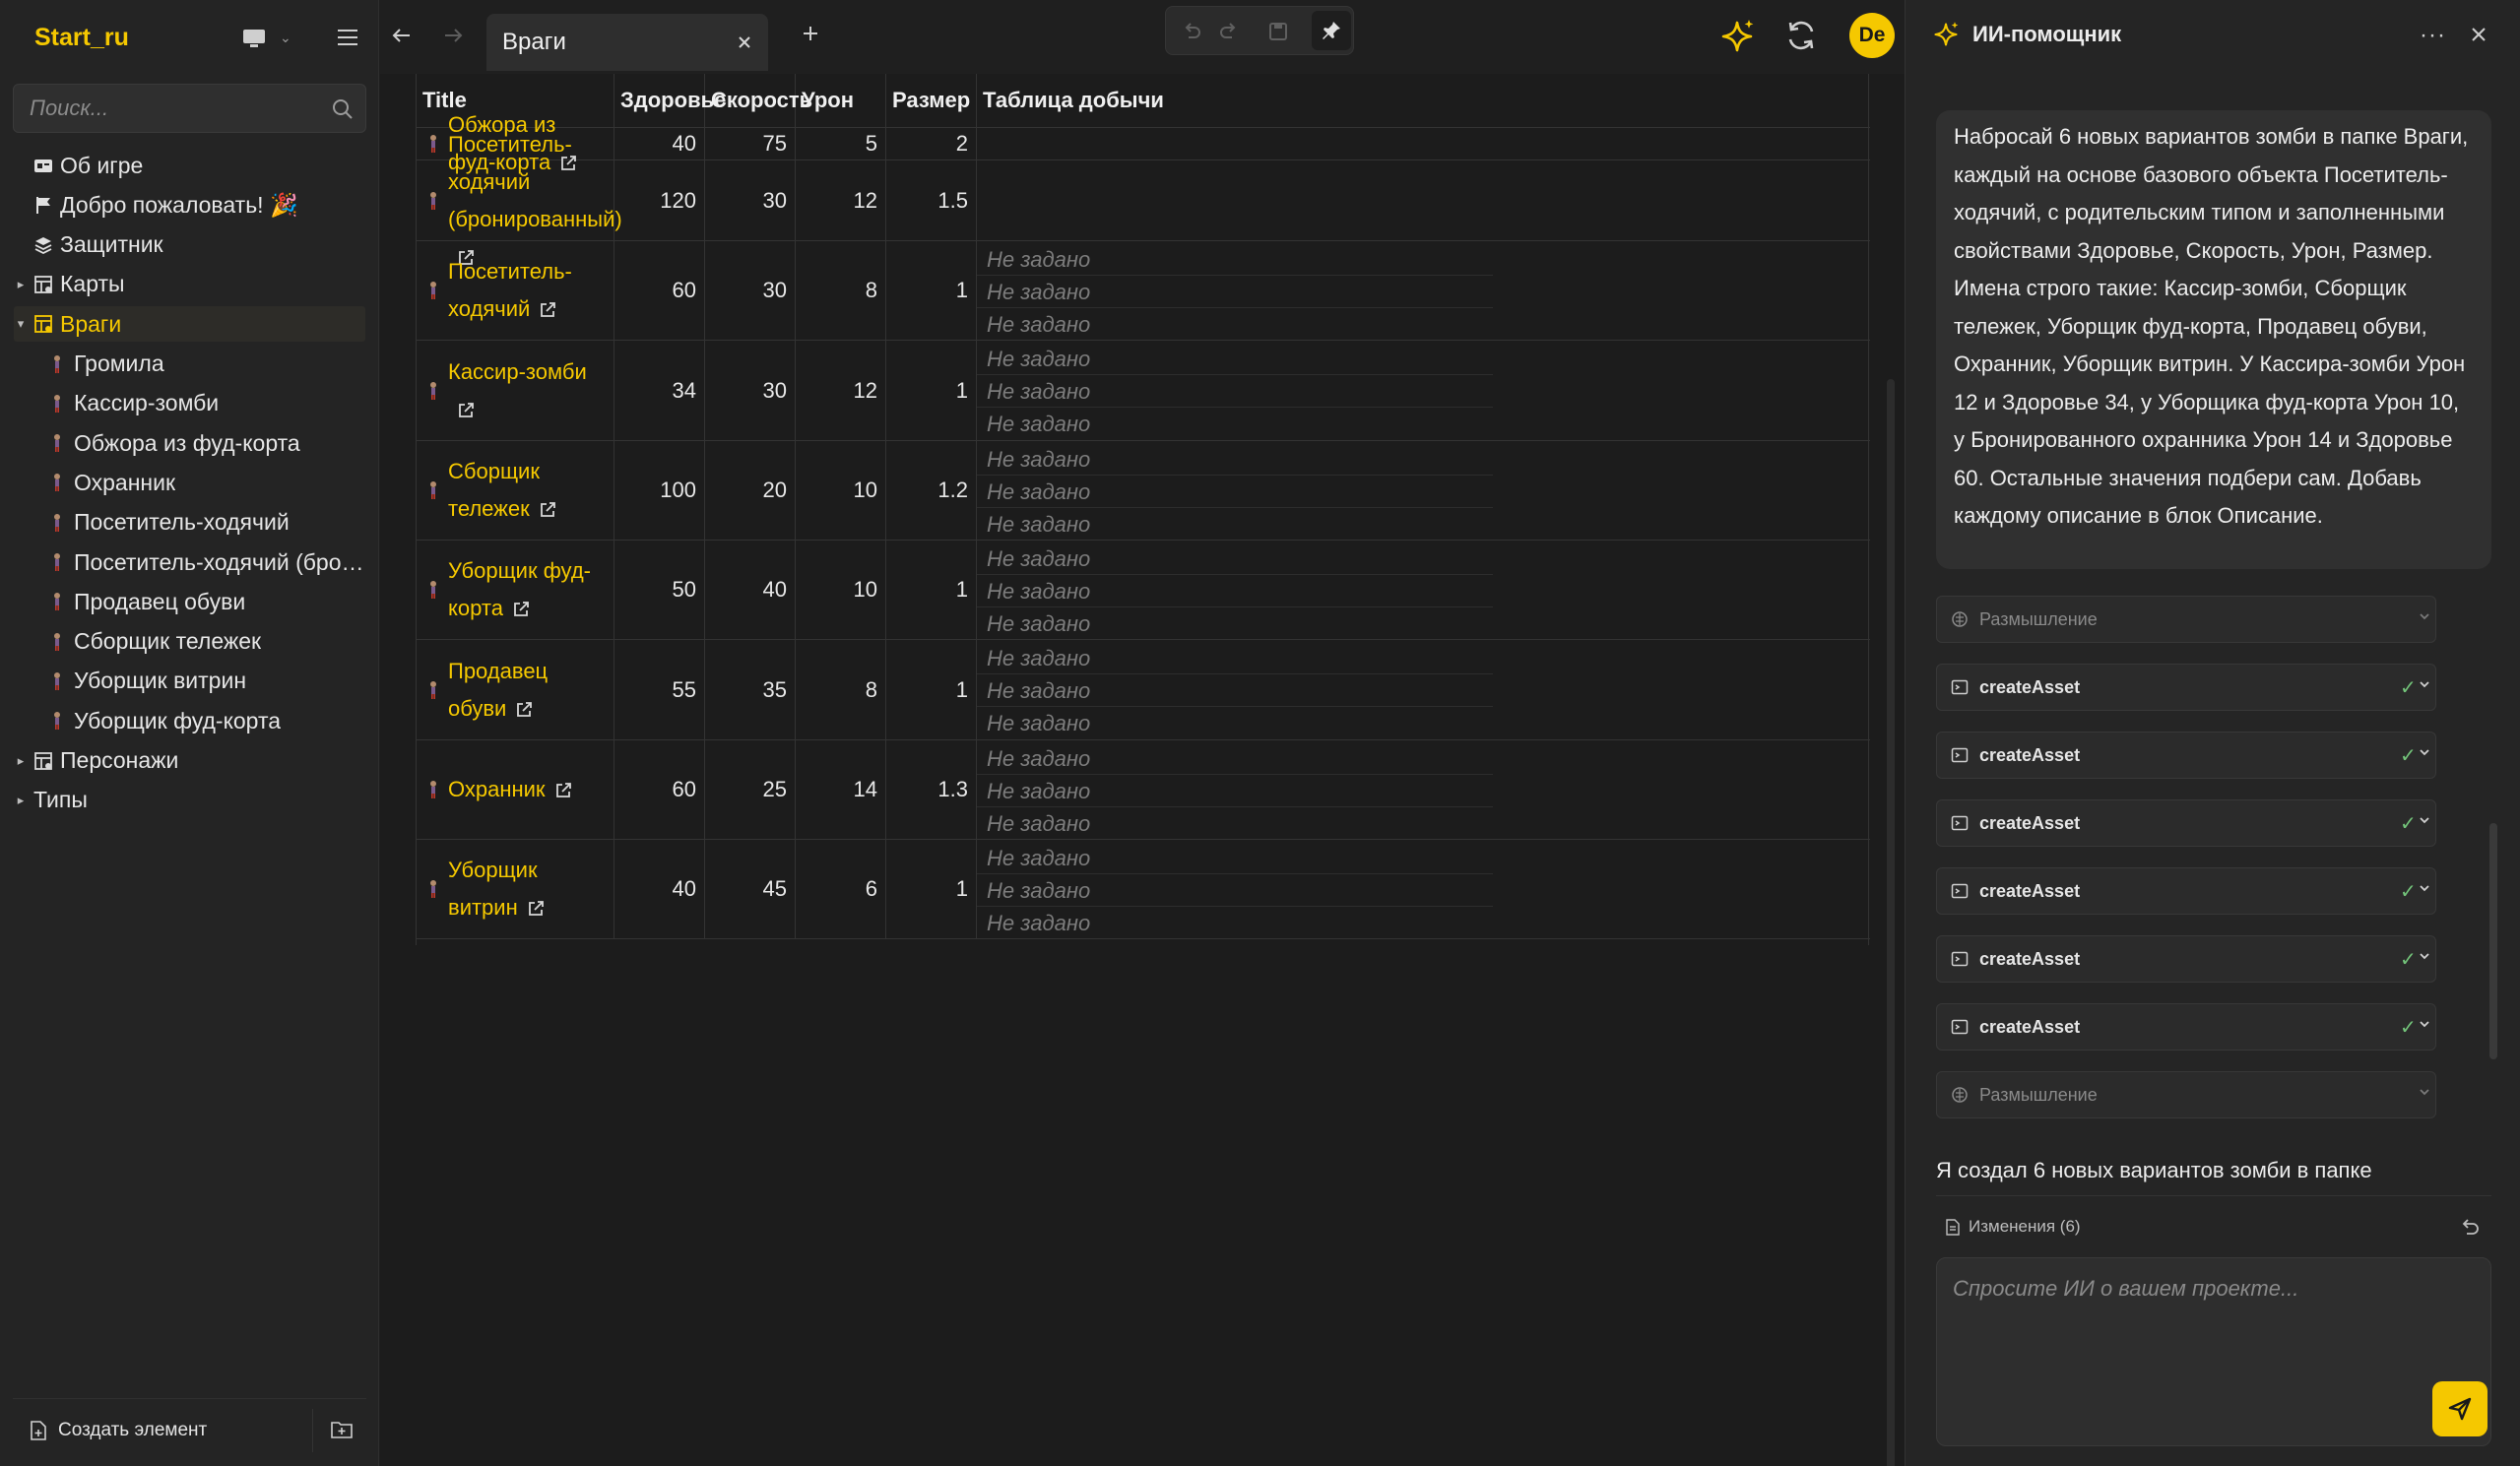  I want to click on refresh-icon, so click(1801, 36).